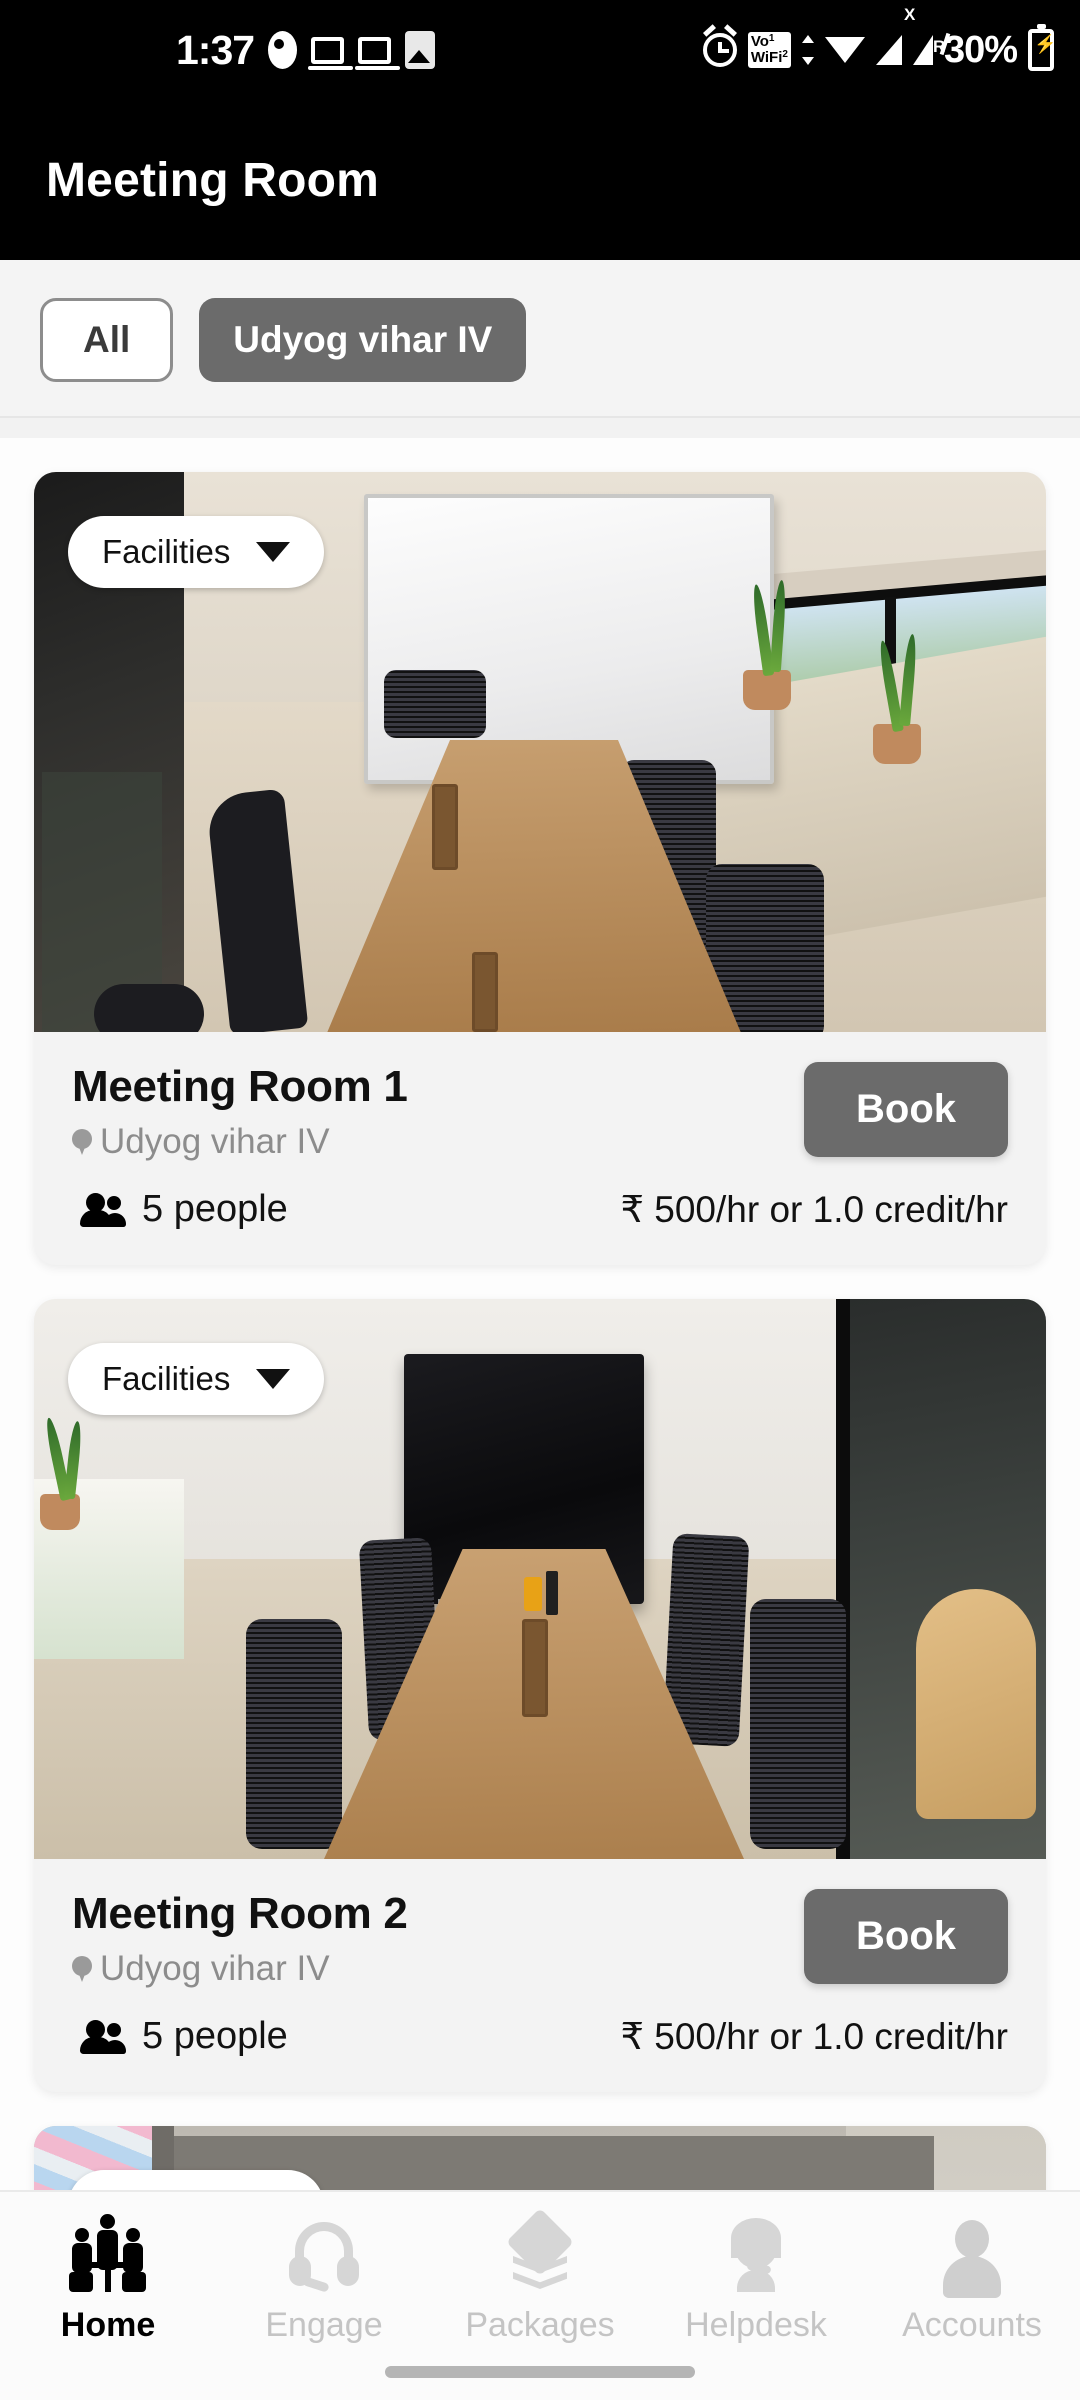 The height and width of the screenshot is (2400, 1080). I want to click on filter-chip-udyog-vihar-iv: Udyog vihar IV, so click(363, 340).